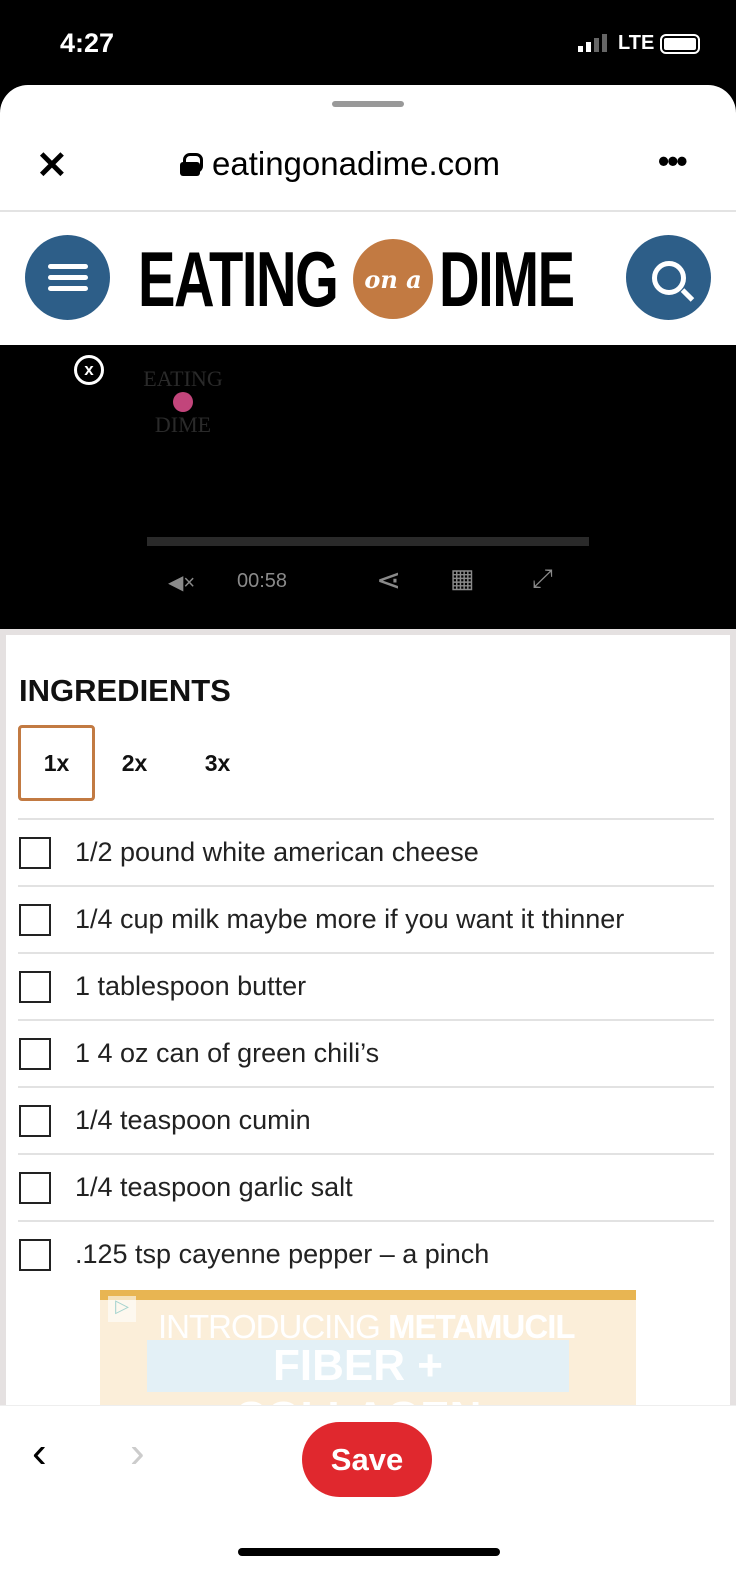 The width and height of the screenshot is (736, 1592). Describe the element at coordinates (636, 43) in the screenshot. I see `network-label: LTE` at that location.